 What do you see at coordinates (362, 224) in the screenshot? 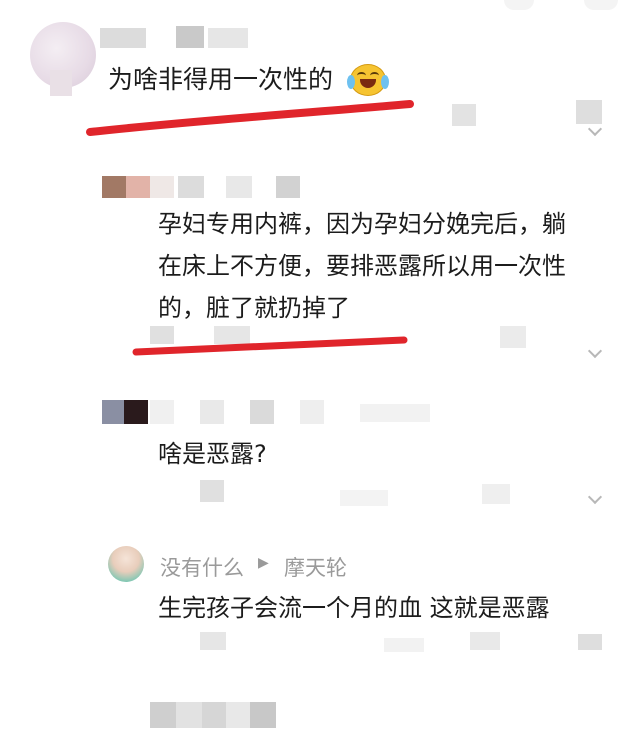
I see `comment-text-line-1: 孕妇专用内裤，因为孕妇分娩完后，躺` at bounding box center [362, 224].